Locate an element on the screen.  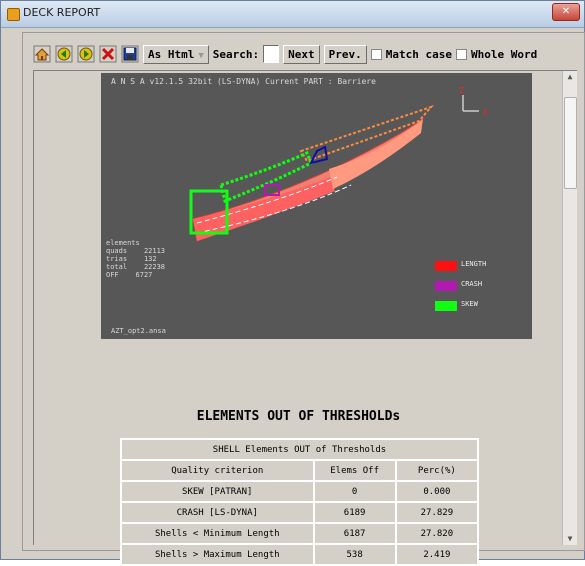
table-cell: 538 is located at coordinates (354, 554).